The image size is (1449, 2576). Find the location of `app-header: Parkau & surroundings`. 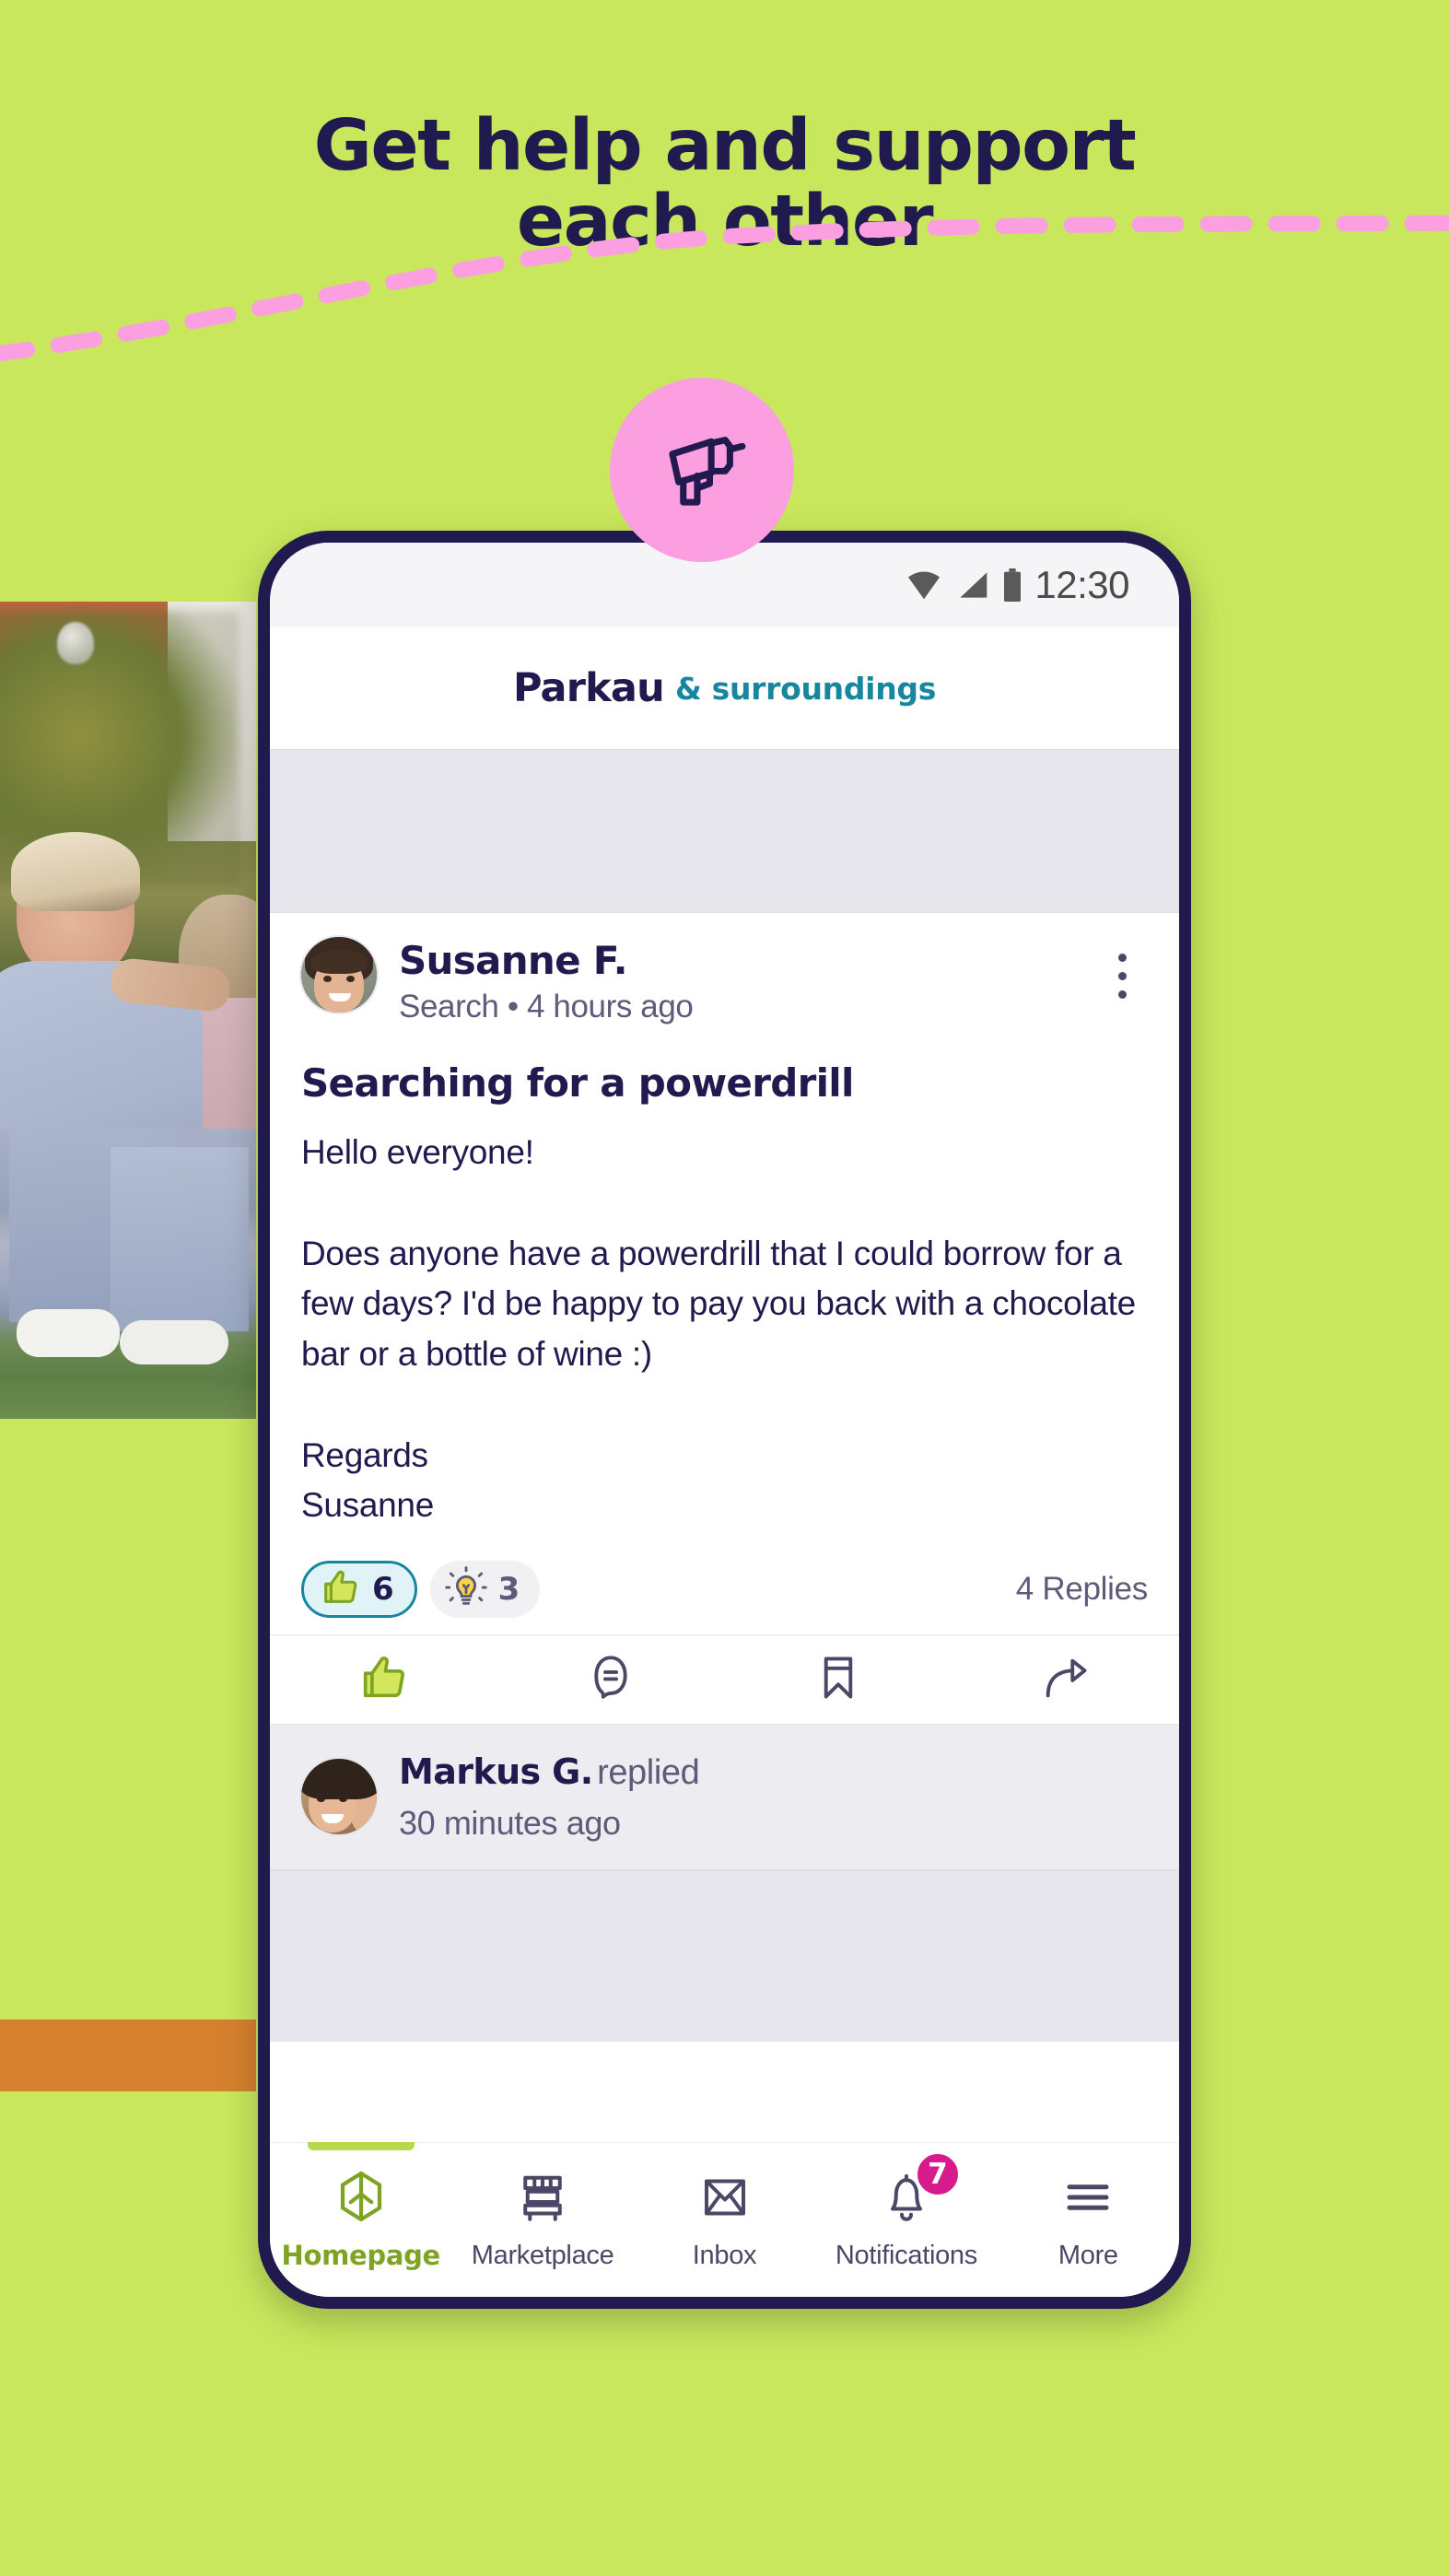

app-header: Parkau & surroundings is located at coordinates (724, 688).